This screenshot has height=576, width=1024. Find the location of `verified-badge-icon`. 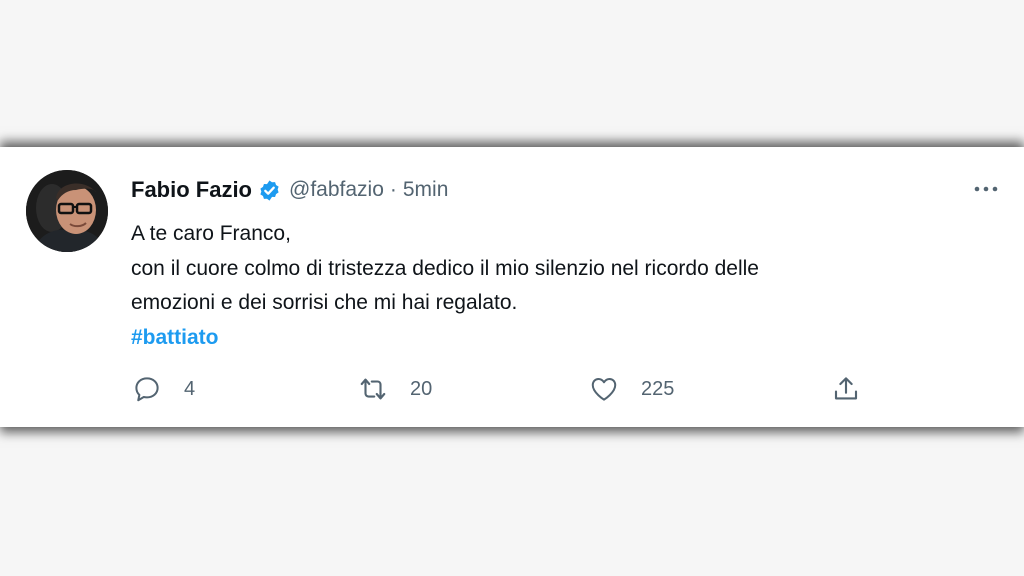

verified-badge-icon is located at coordinates (269, 190).